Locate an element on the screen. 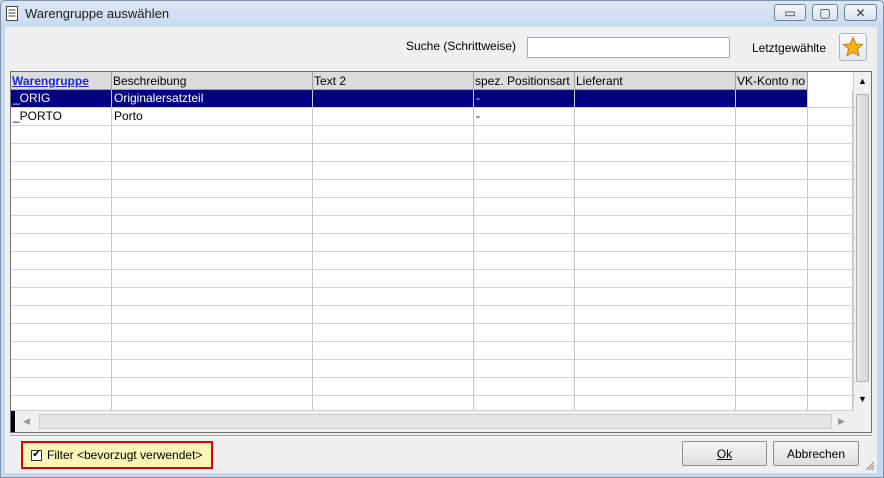 The height and width of the screenshot is (478, 884). column-header: VK-Konto no is located at coordinates (772, 81).